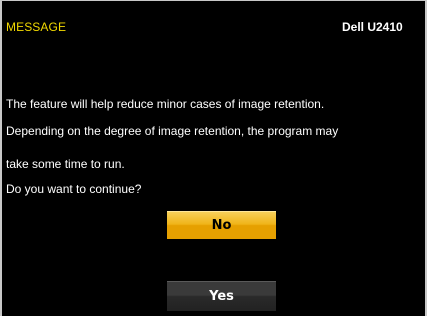  I want to click on message-line-4: Do you want to continue?, so click(74, 189).